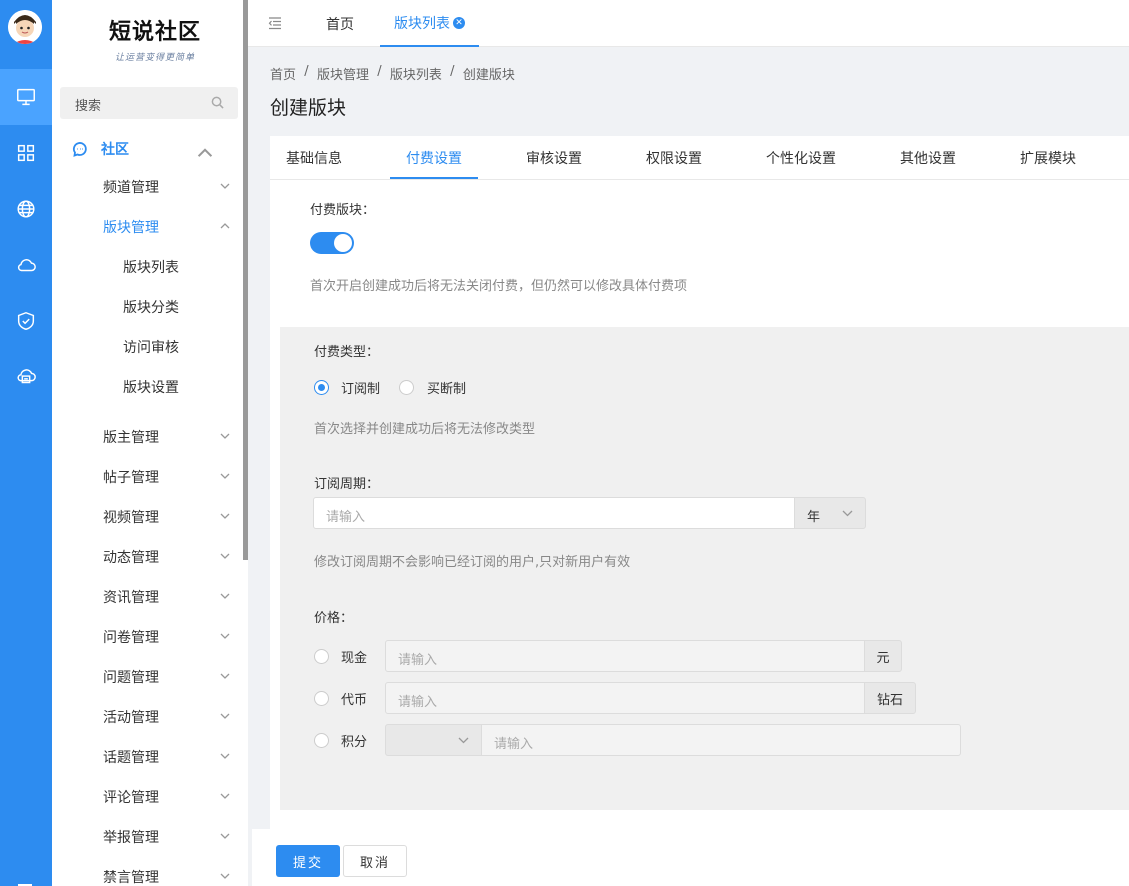  I want to click on avatar, so click(25, 27).